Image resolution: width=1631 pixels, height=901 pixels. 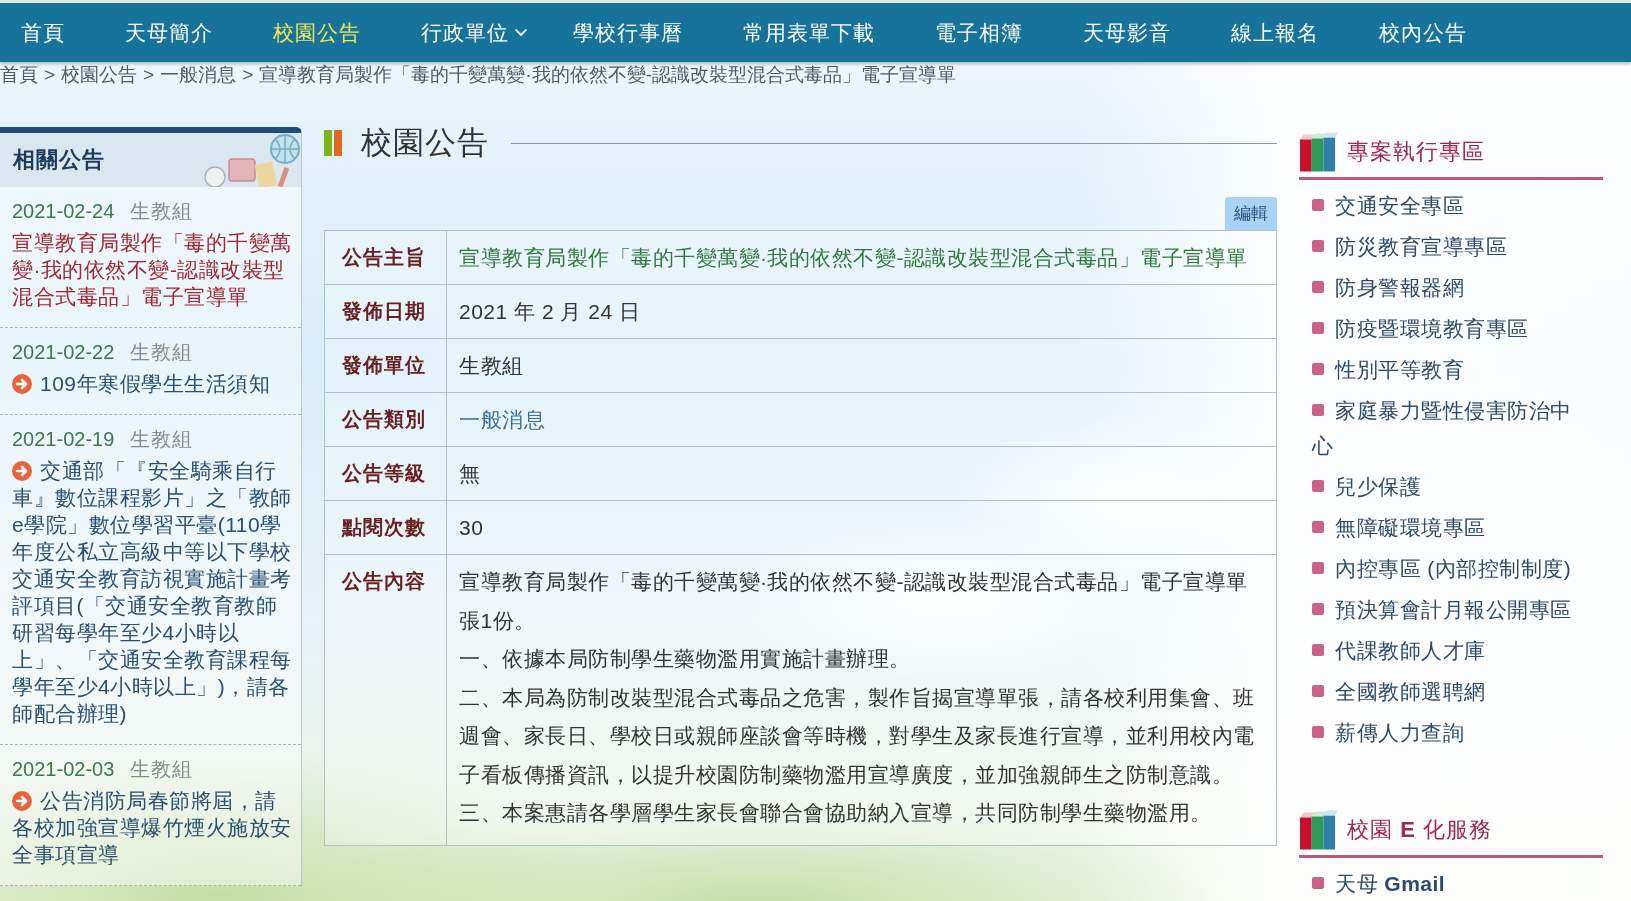 I want to click on sidebar-link: 代課教師人才庫, so click(x=1446, y=650).